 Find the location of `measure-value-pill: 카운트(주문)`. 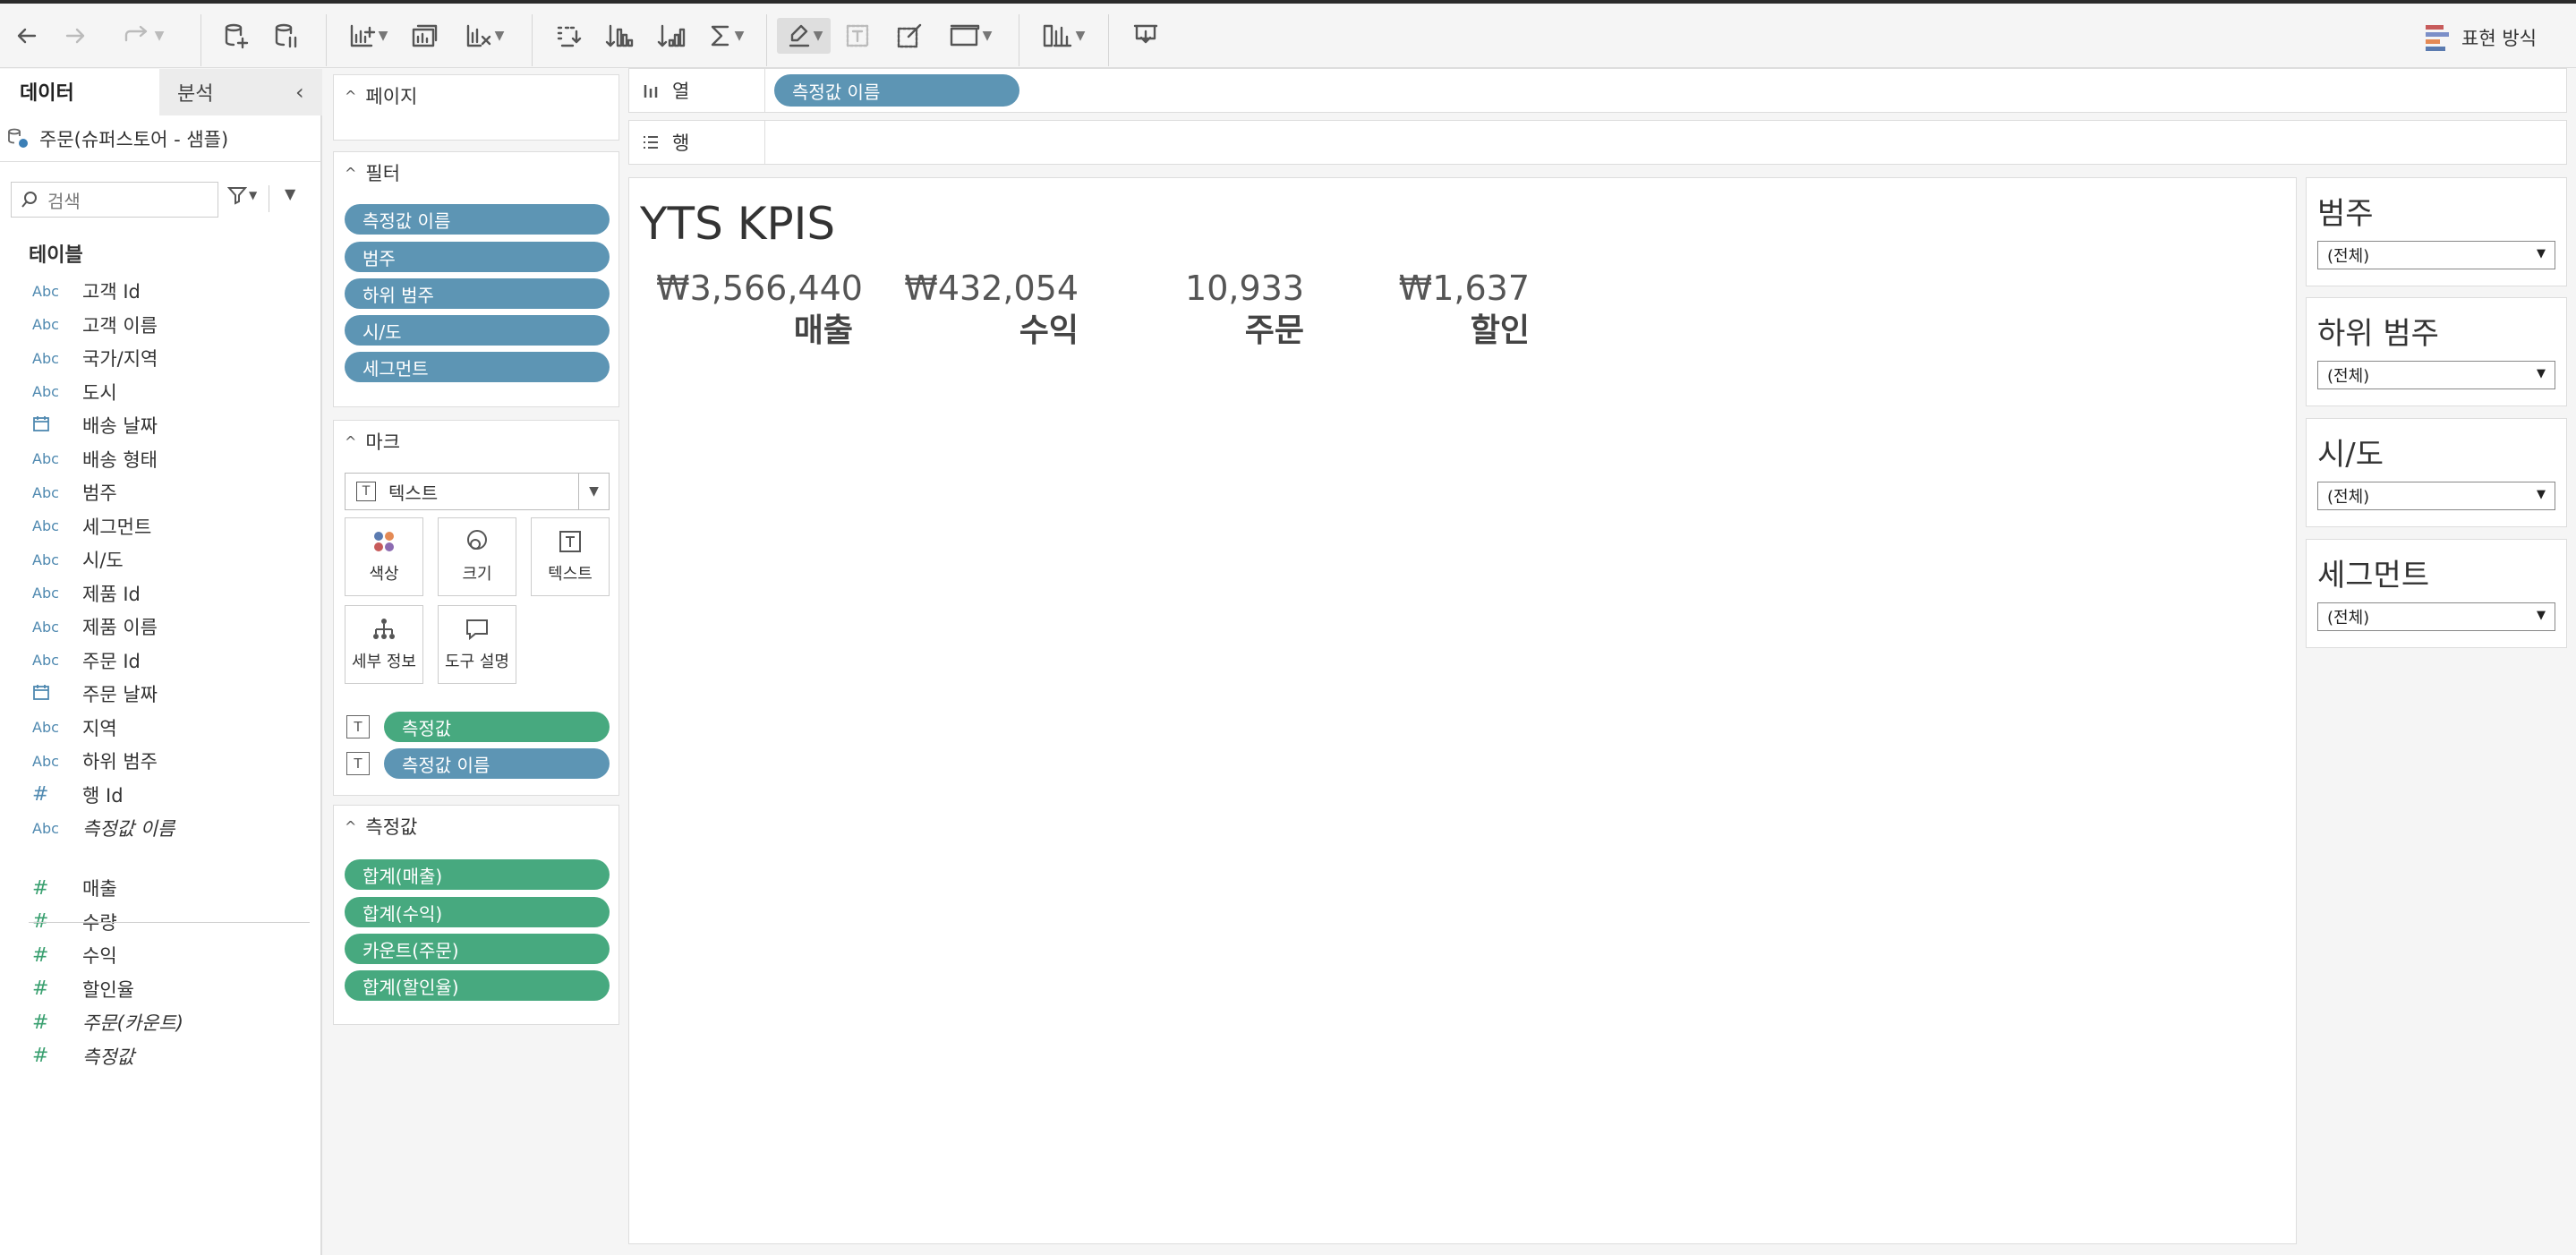

measure-value-pill: 카운트(주문) is located at coordinates (477, 949).